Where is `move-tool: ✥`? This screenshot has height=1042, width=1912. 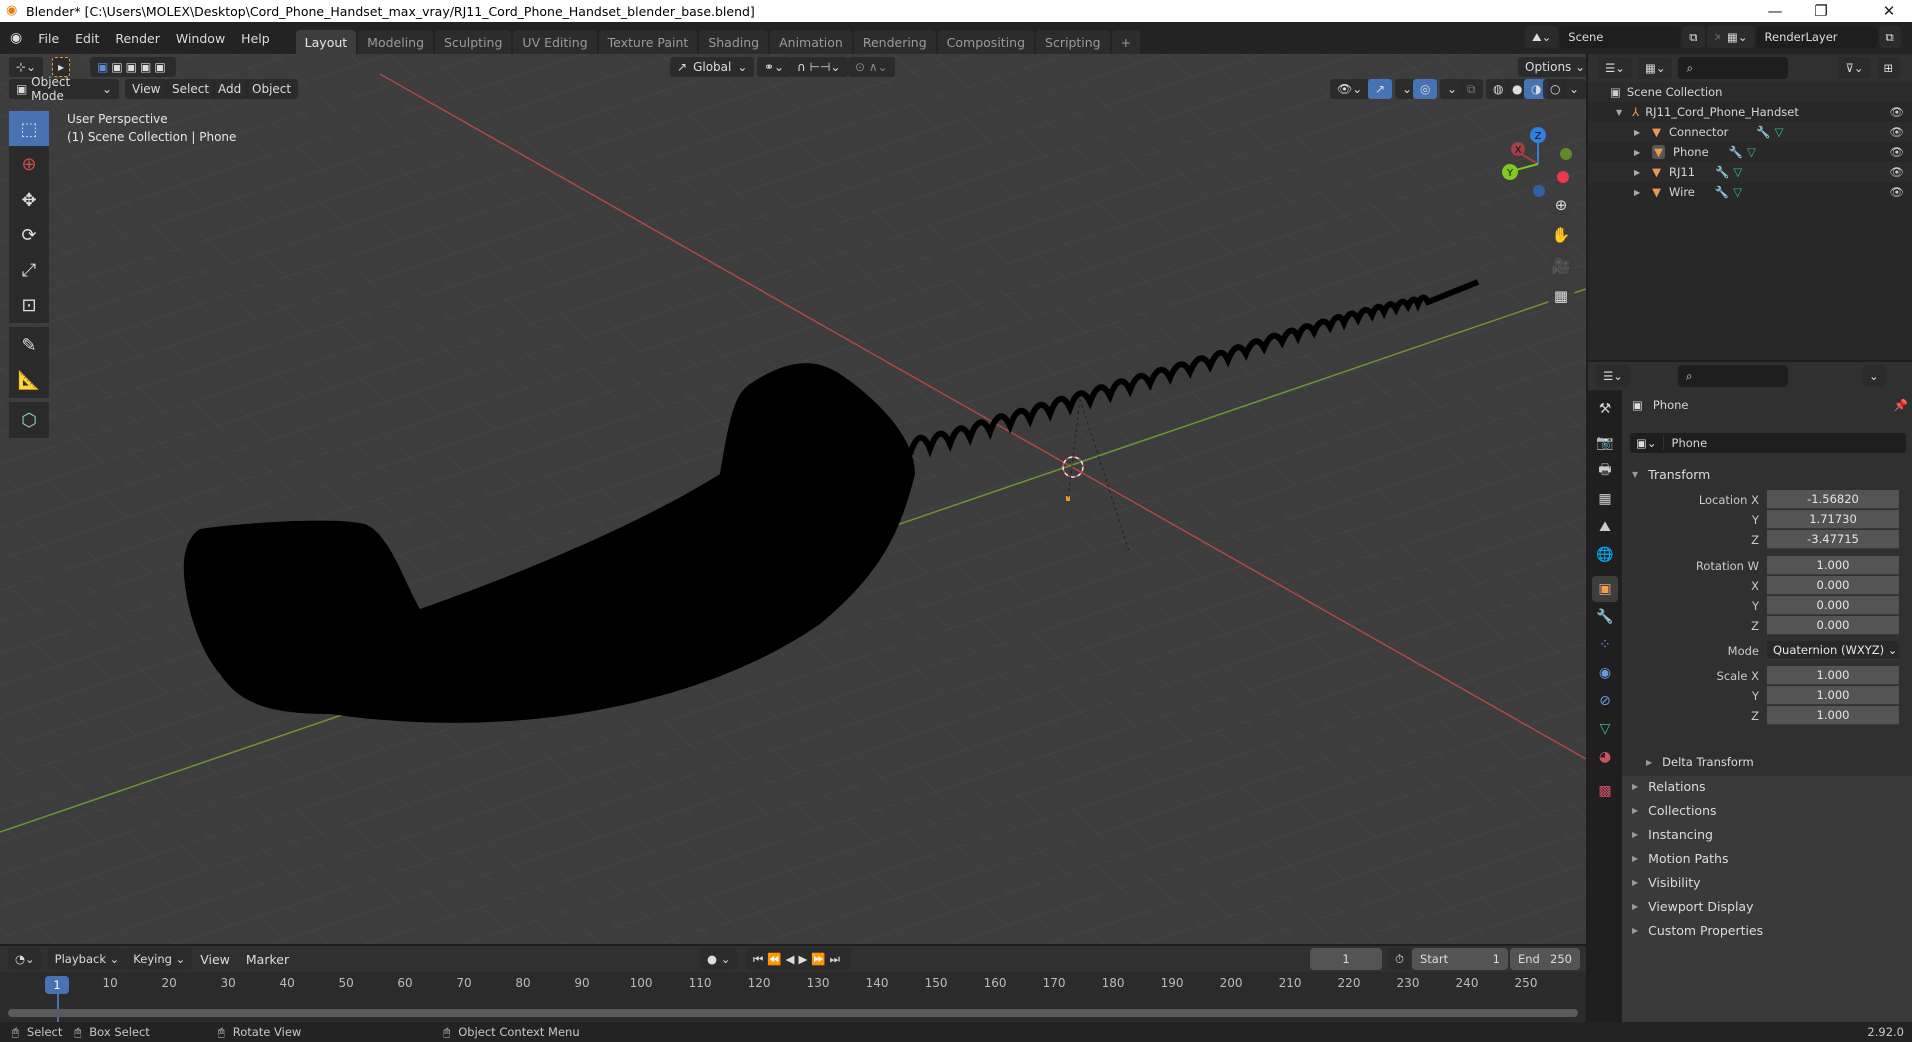
move-tool: ✥ is located at coordinates (29, 200).